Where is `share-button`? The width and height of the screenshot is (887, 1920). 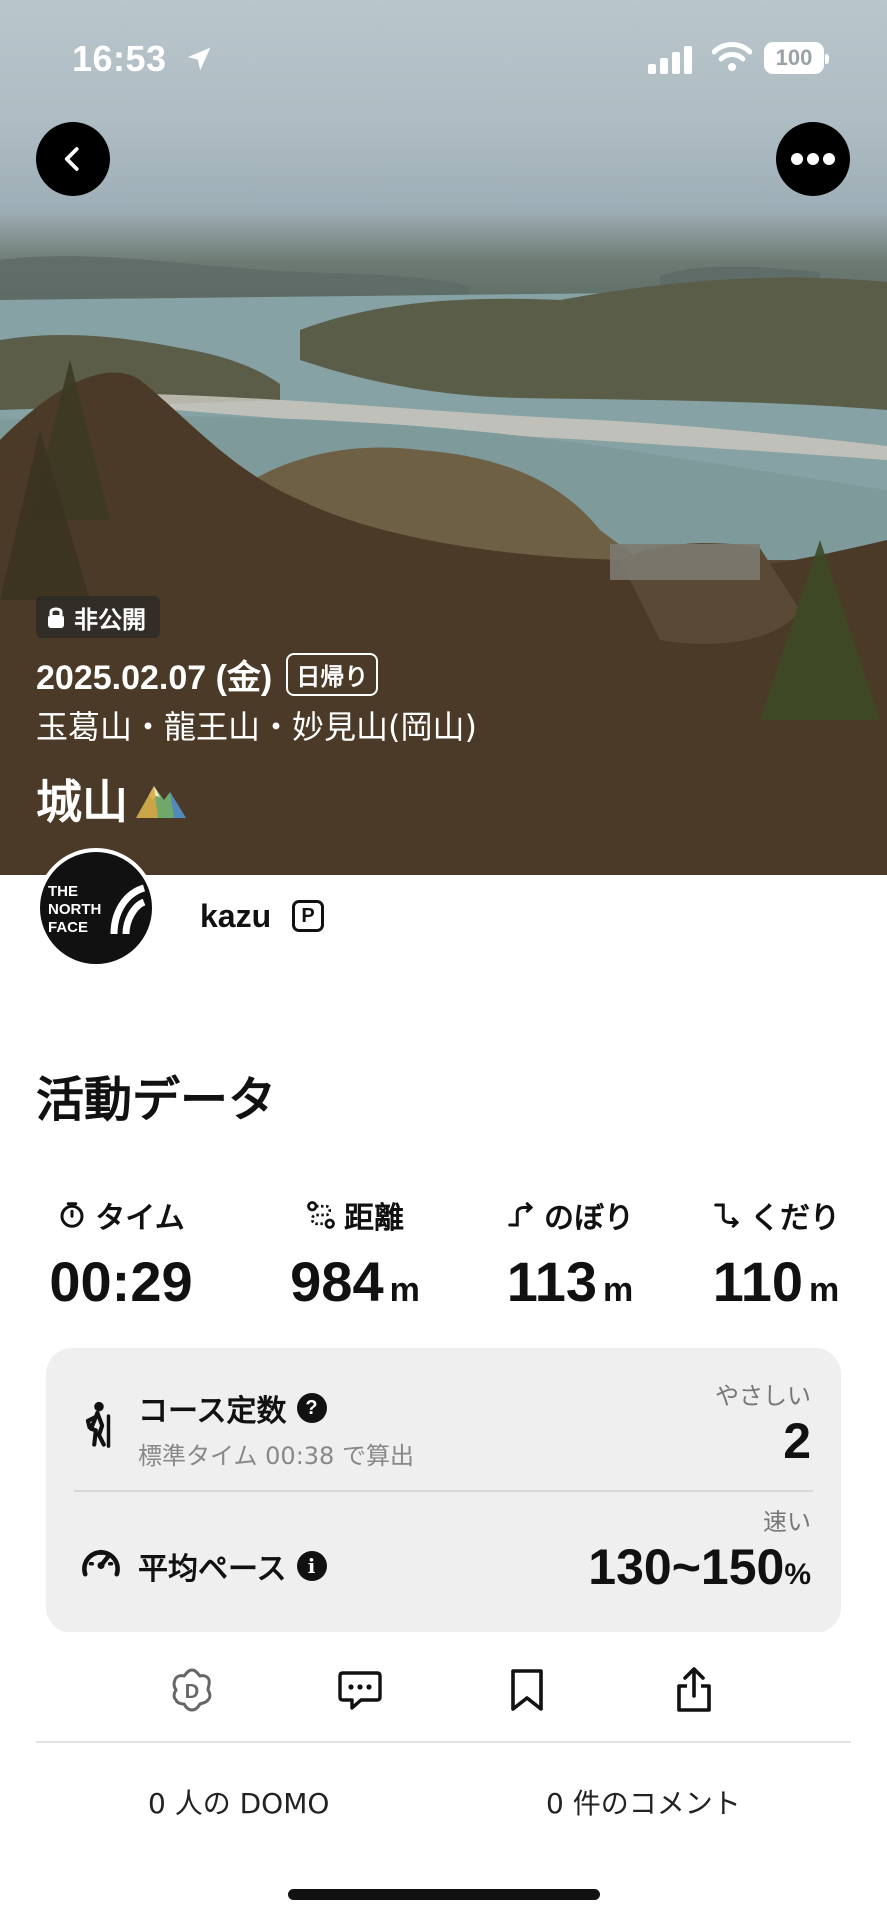 share-button is located at coordinates (694, 1690).